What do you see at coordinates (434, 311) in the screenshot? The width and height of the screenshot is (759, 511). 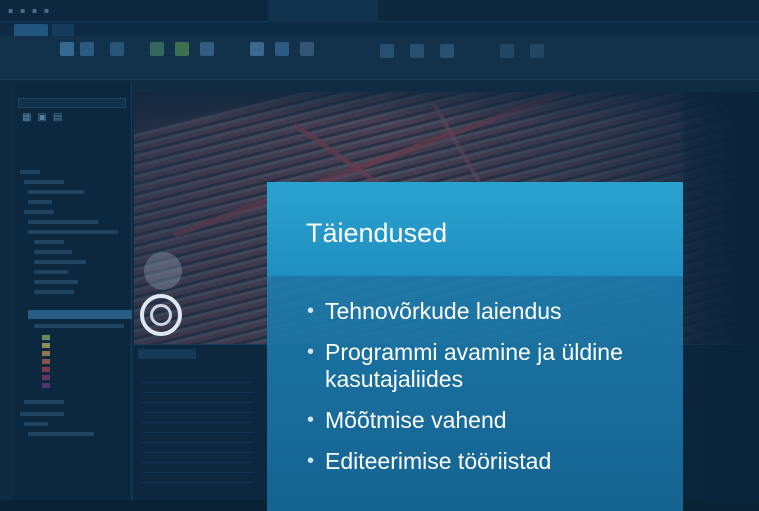 I see `feature-list-item: • Tehnovõrkude laiendus` at bounding box center [434, 311].